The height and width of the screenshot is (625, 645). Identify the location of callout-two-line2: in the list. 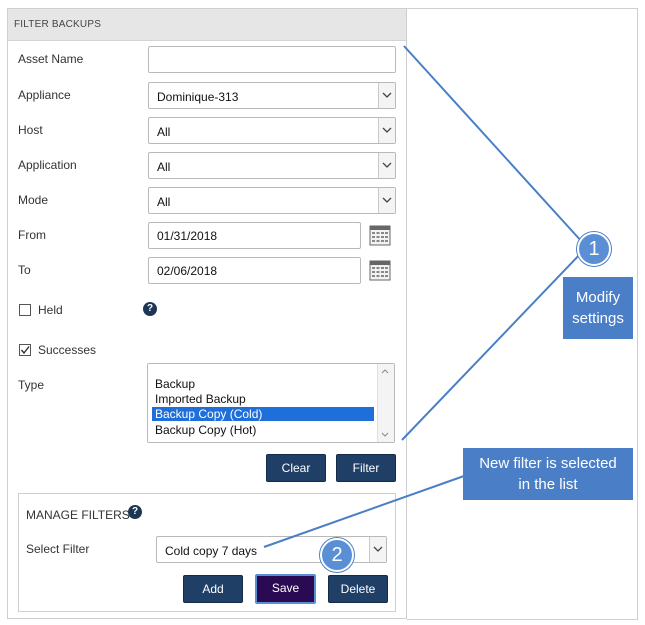
(548, 484).